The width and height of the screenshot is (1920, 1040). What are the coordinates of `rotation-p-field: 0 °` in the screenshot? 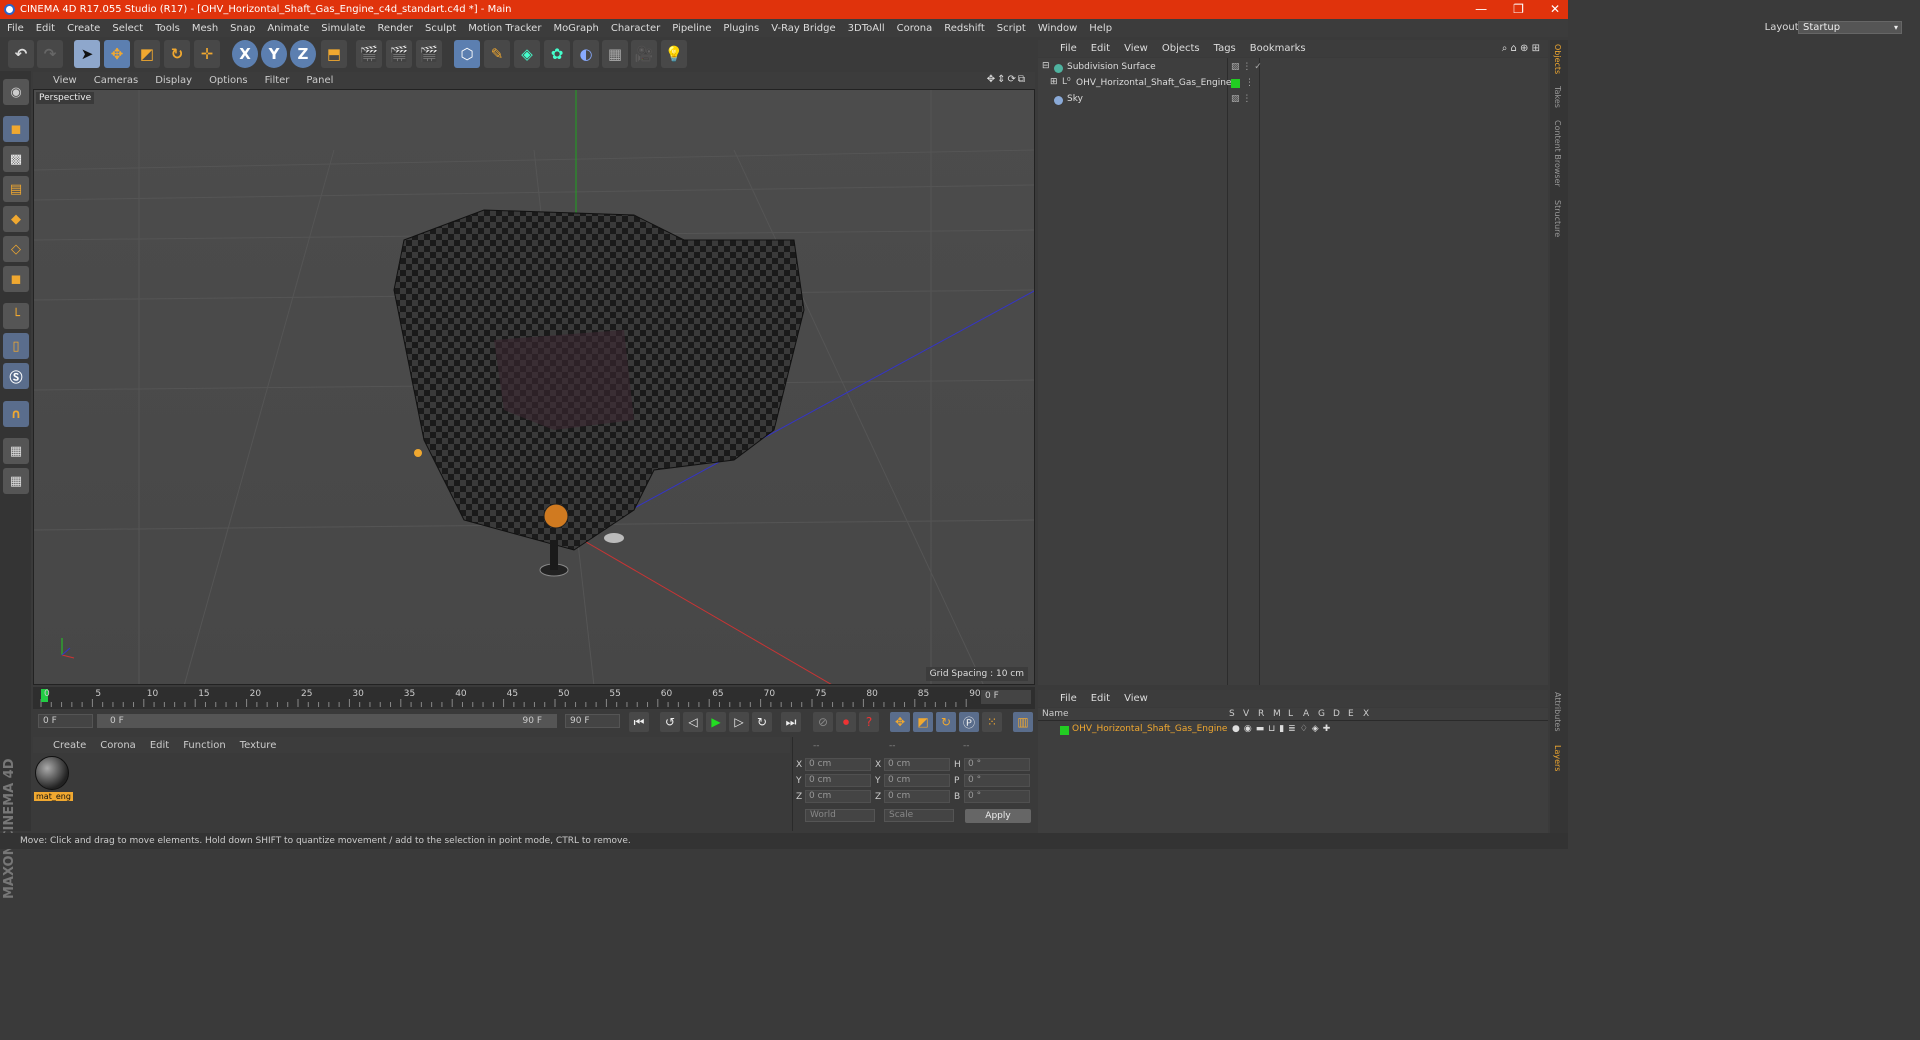 It's located at (997, 780).